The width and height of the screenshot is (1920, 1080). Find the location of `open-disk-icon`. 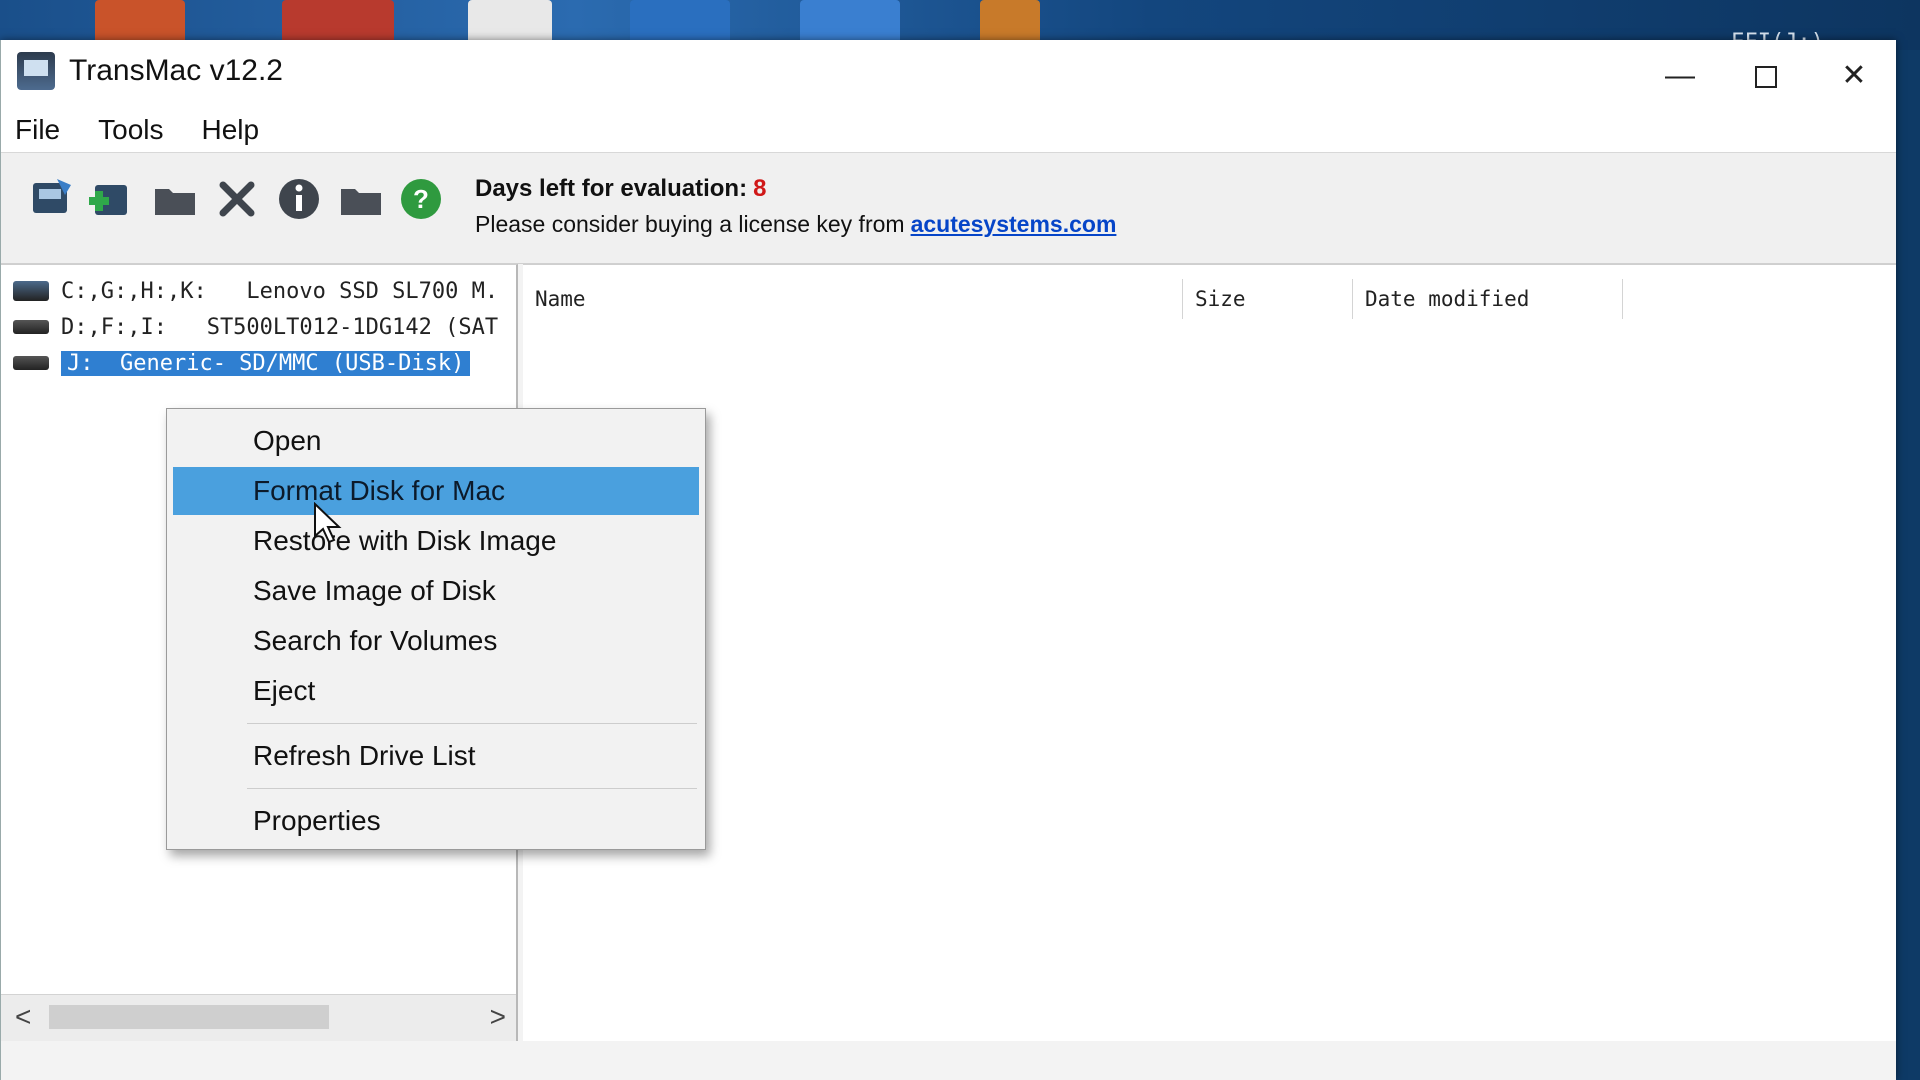

open-disk-icon is located at coordinates (52, 196).